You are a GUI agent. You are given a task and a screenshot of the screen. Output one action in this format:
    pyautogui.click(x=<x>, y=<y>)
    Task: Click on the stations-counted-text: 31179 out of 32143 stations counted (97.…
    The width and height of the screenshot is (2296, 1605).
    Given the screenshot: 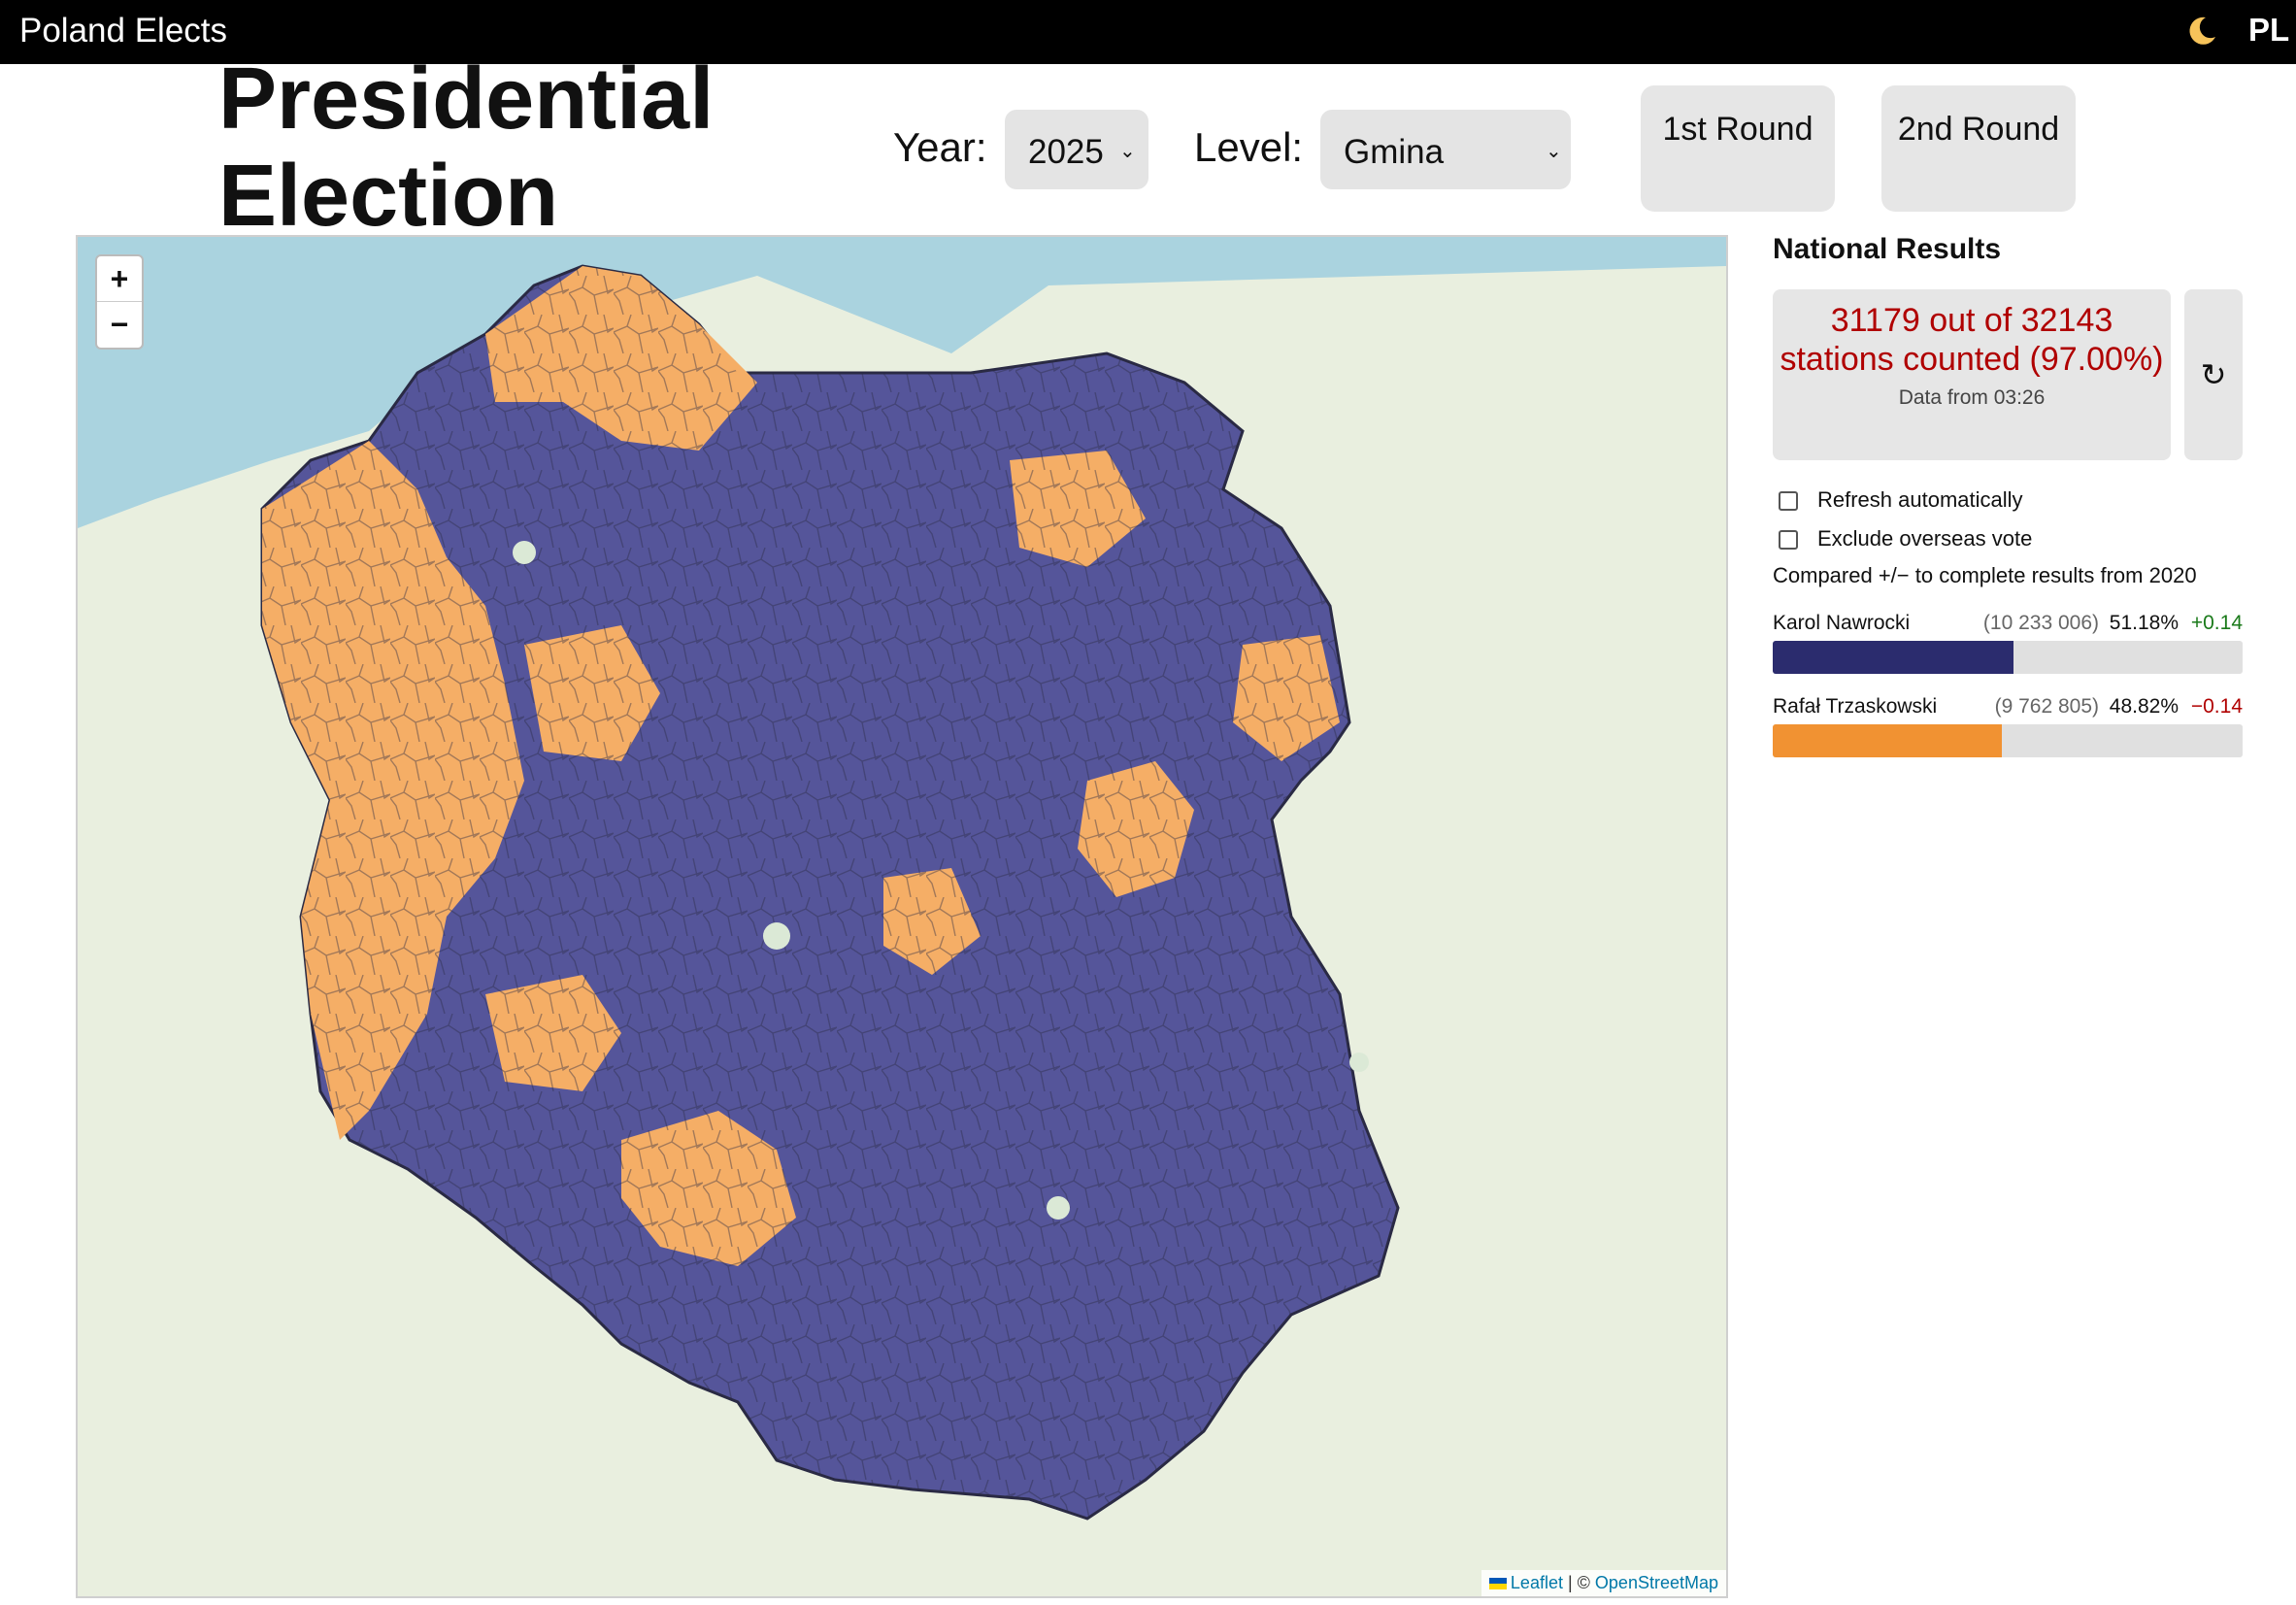 What is the action you would take?
    pyautogui.click(x=1972, y=340)
    